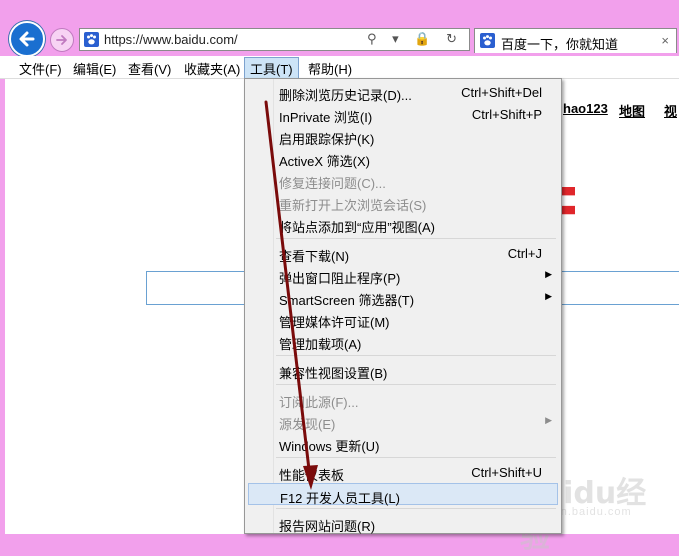 Image resolution: width=679 pixels, height=556 pixels. Describe the element at coordinates (403, 158) in the screenshot. I see `menu-item-activex-filter: ActiveX 筛选(X)` at that location.